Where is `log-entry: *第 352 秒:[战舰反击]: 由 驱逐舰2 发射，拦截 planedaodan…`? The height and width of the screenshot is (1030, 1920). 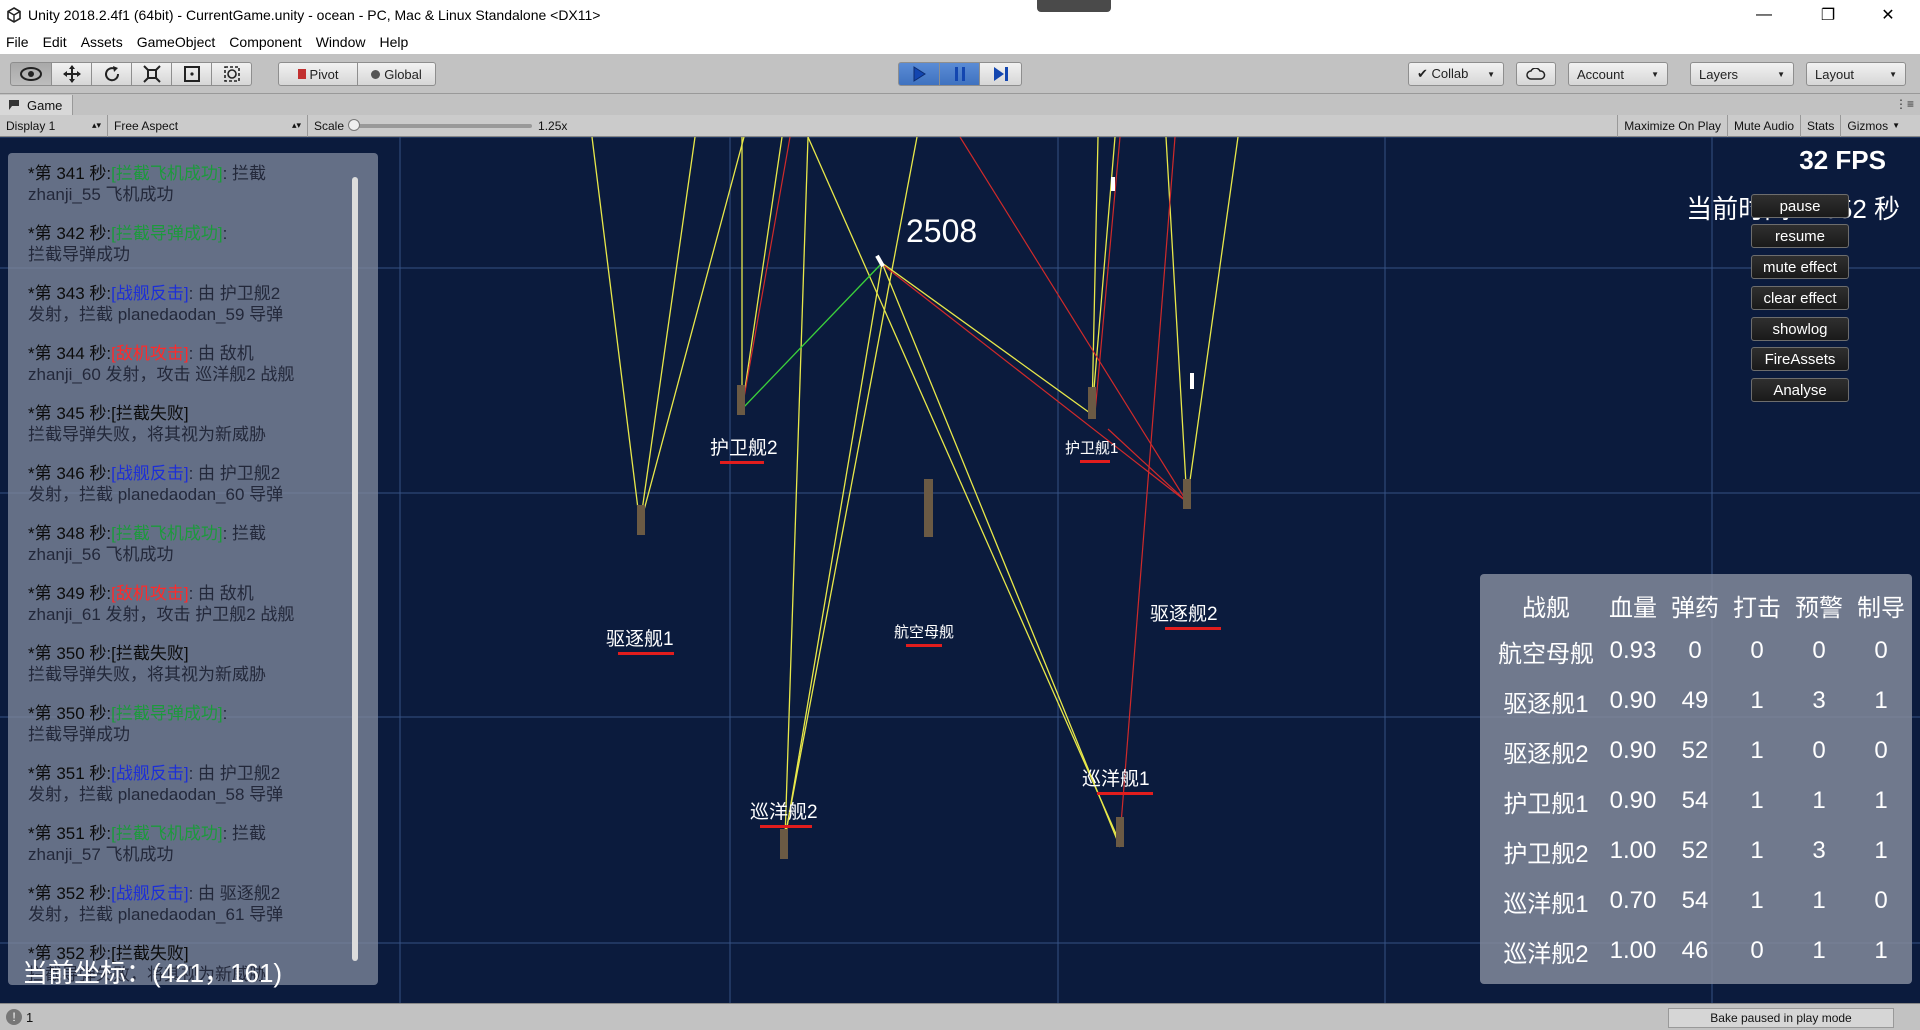
log-entry: *第 352 秒:[战舰反击]: 由 驱逐舰2 发射，拦截 planedaodan… is located at coordinates (193, 904).